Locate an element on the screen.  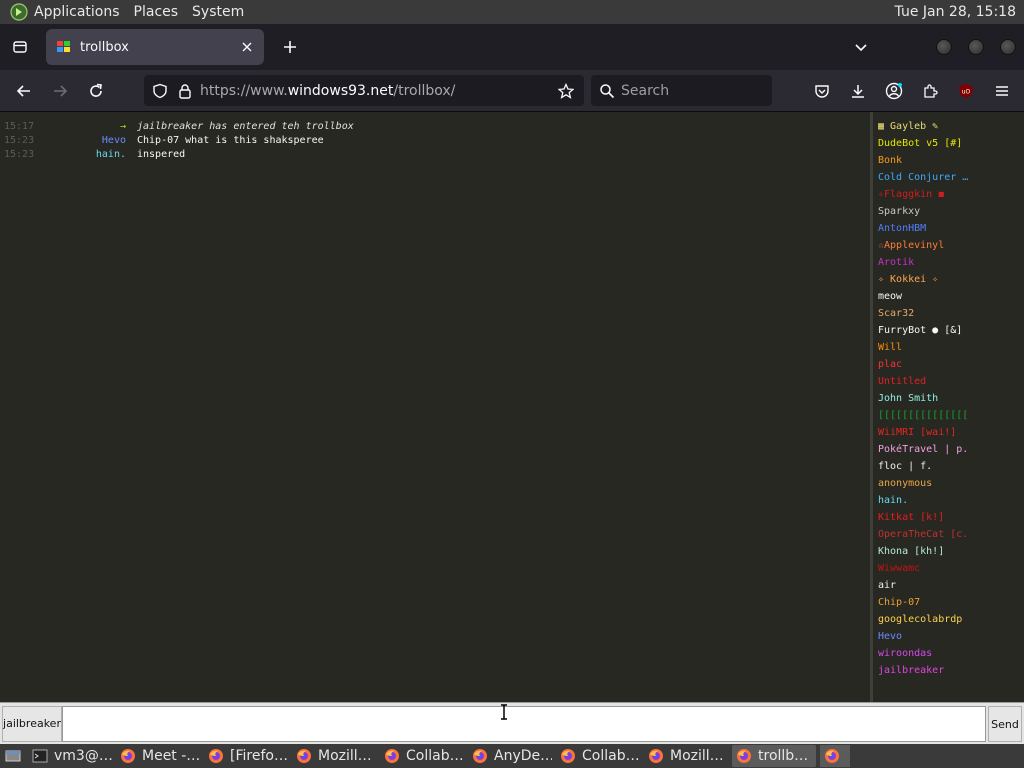
message-text: inspered is located at coordinates (161, 154).